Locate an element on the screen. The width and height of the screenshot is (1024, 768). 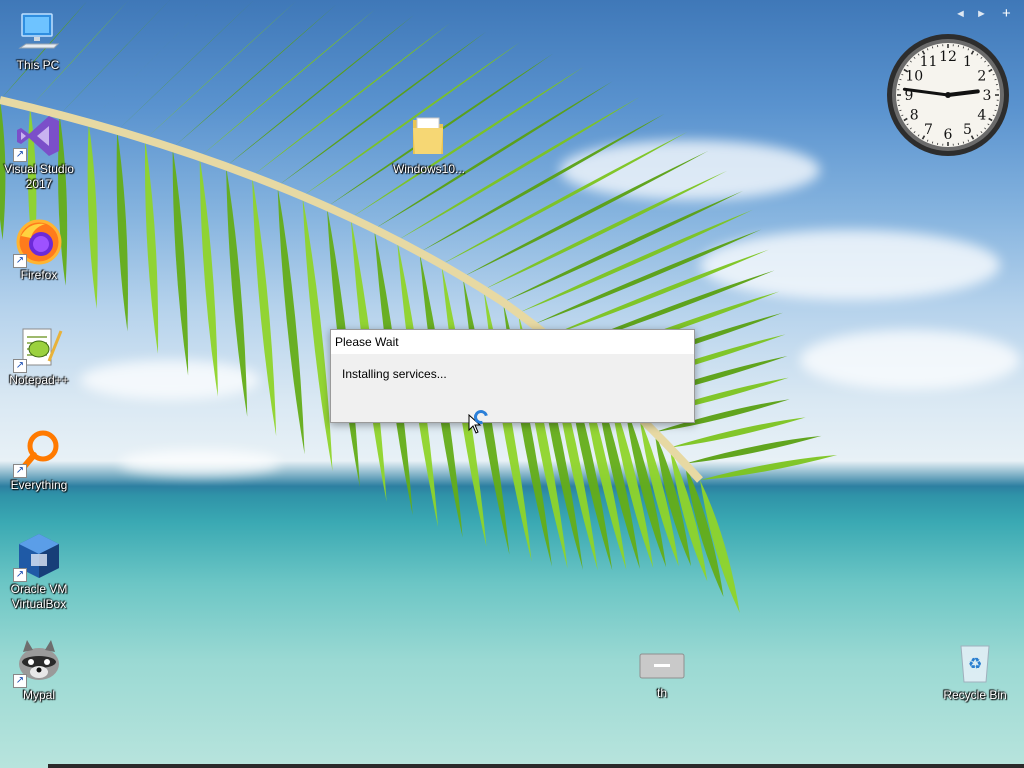
gadget-prev-button: ◄ is located at coordinates (960, 14).